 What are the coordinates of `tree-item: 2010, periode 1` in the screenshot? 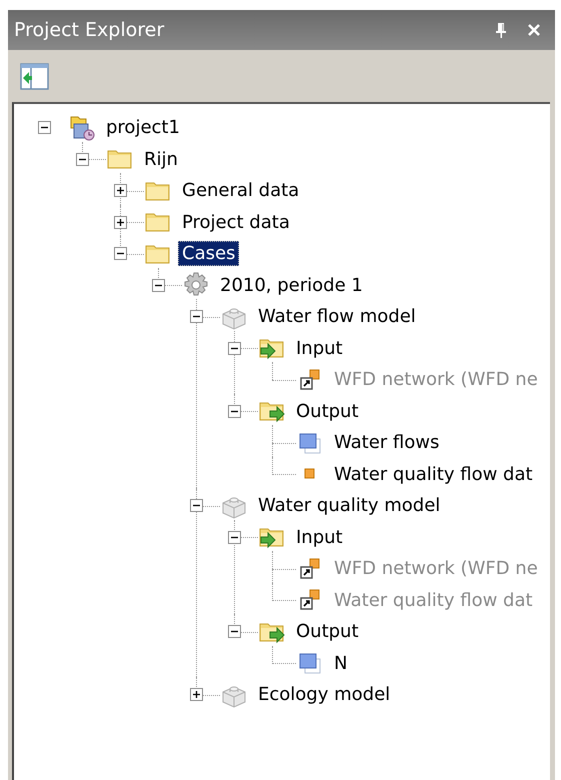 It's located at (291, 285).